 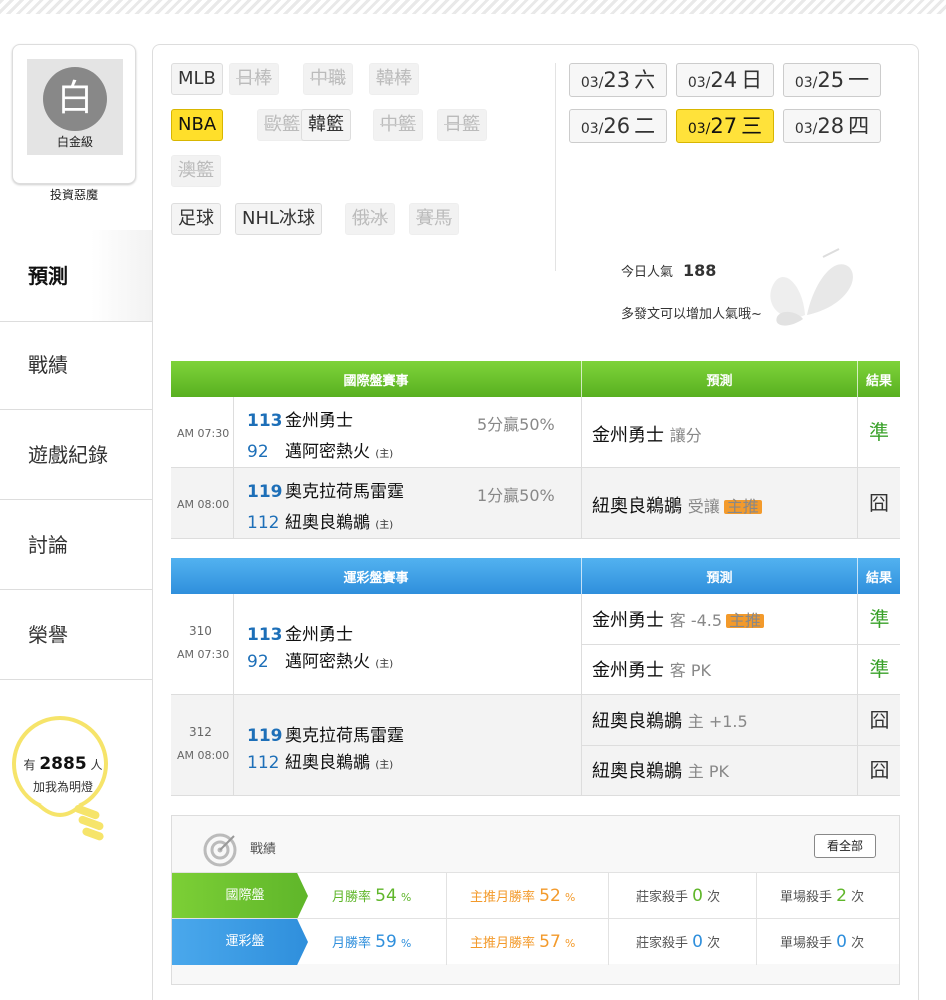 What do you see at coordinates (240, 942) in the screenshot?
I see `stats-category: 運彩盤` at bounding box center [240, 942].